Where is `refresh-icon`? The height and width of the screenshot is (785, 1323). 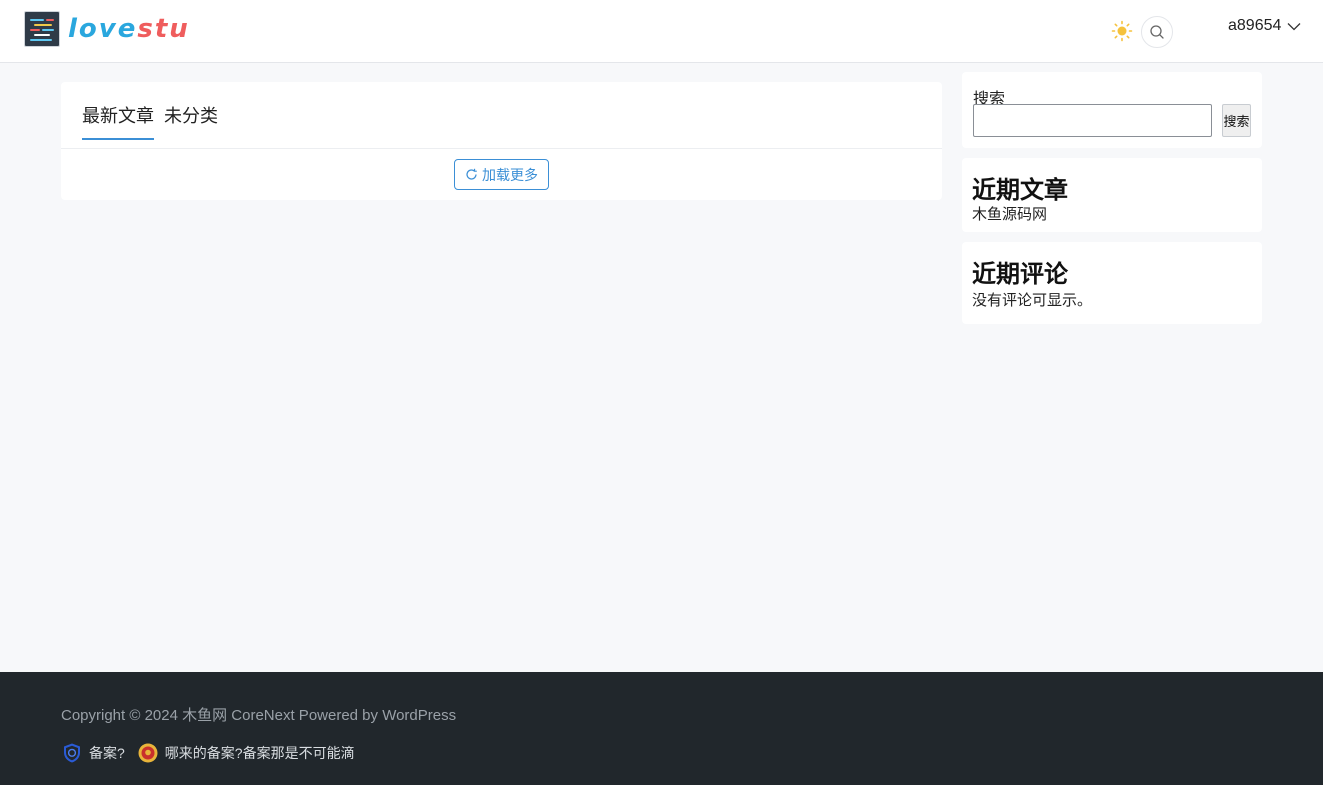
refresh-icon is located at coordinates (471, 174).